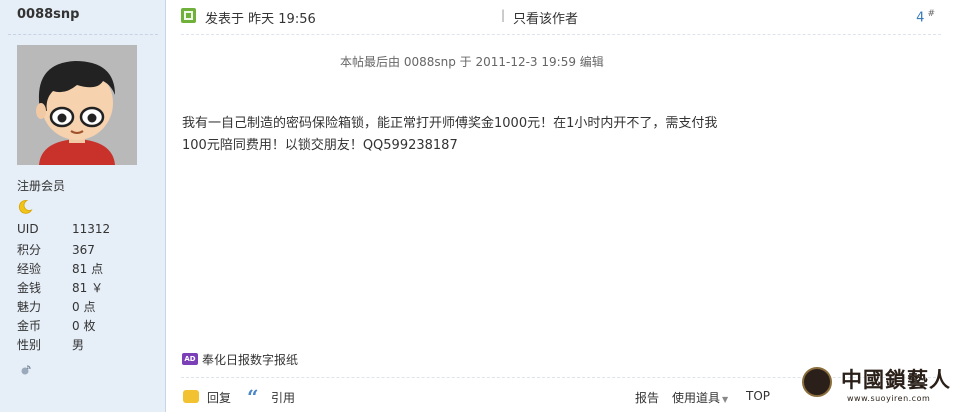  Describe the element at coordinates (91, 229) in the screenshot. I see `stat-value: 11312` at that location.